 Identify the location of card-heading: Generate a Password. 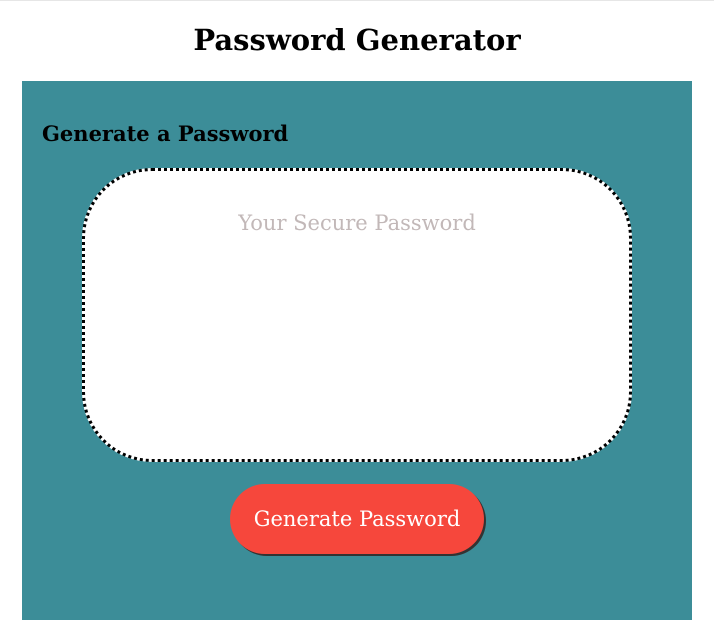
(165, 133).